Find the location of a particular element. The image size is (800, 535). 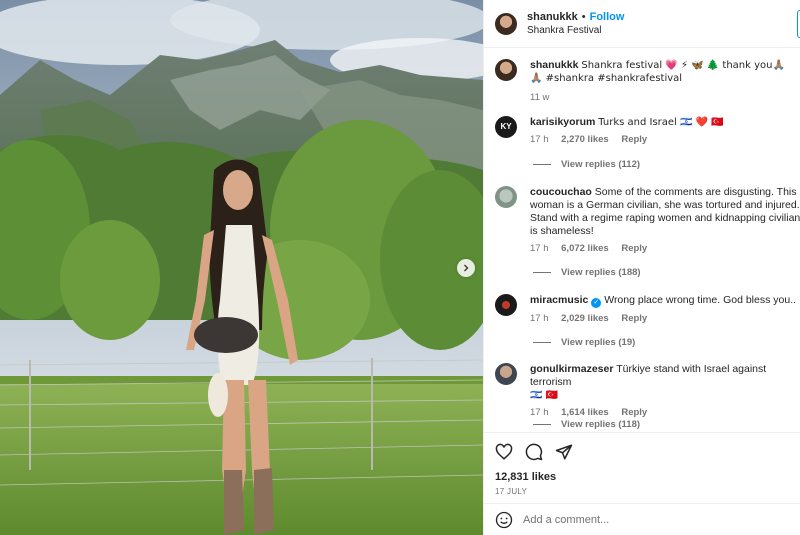

commenter-avatar: KY is located at coordinates (506, 127).